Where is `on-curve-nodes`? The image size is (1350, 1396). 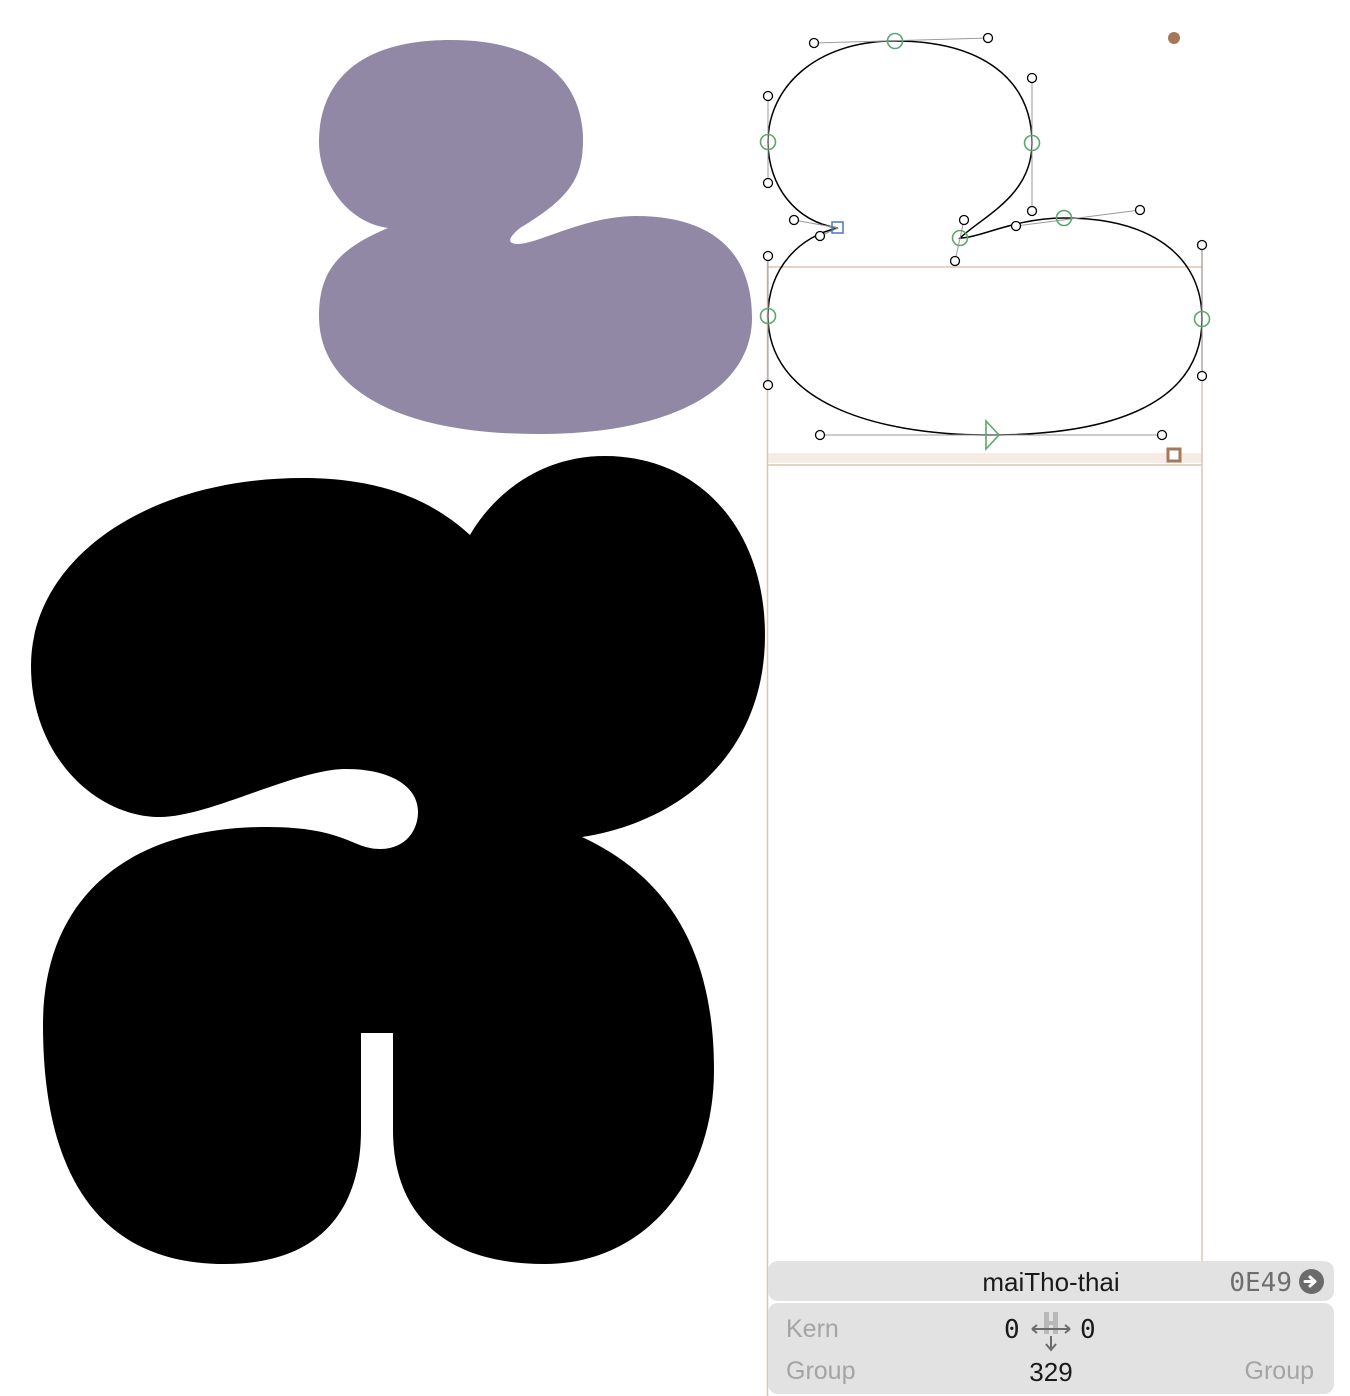 on-curve-nodes is located at coordinates (985, 180).